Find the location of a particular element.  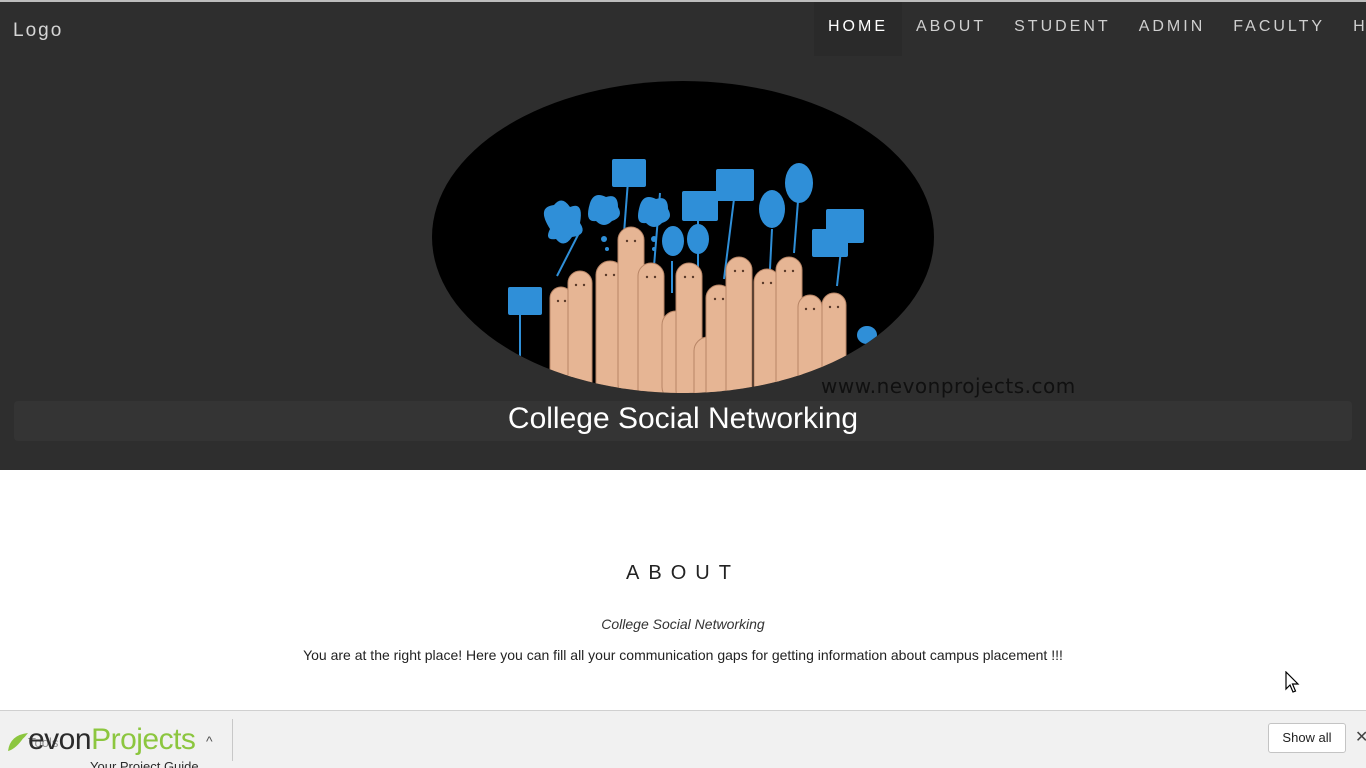

about-title: ABOUT is located at coordinates (683, 573).